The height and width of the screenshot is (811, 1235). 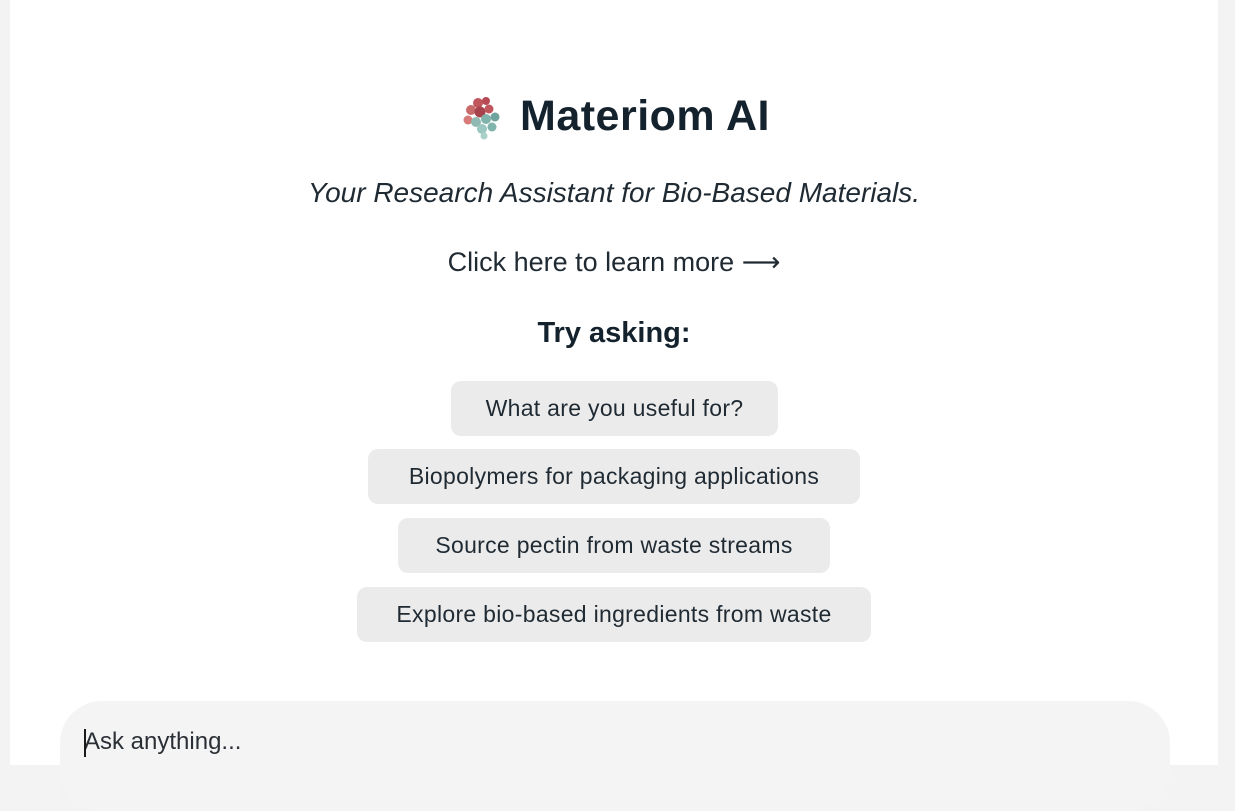 I want to click on learn-more-link: Click here to learn more ⟶, so click(x=614, y=262).